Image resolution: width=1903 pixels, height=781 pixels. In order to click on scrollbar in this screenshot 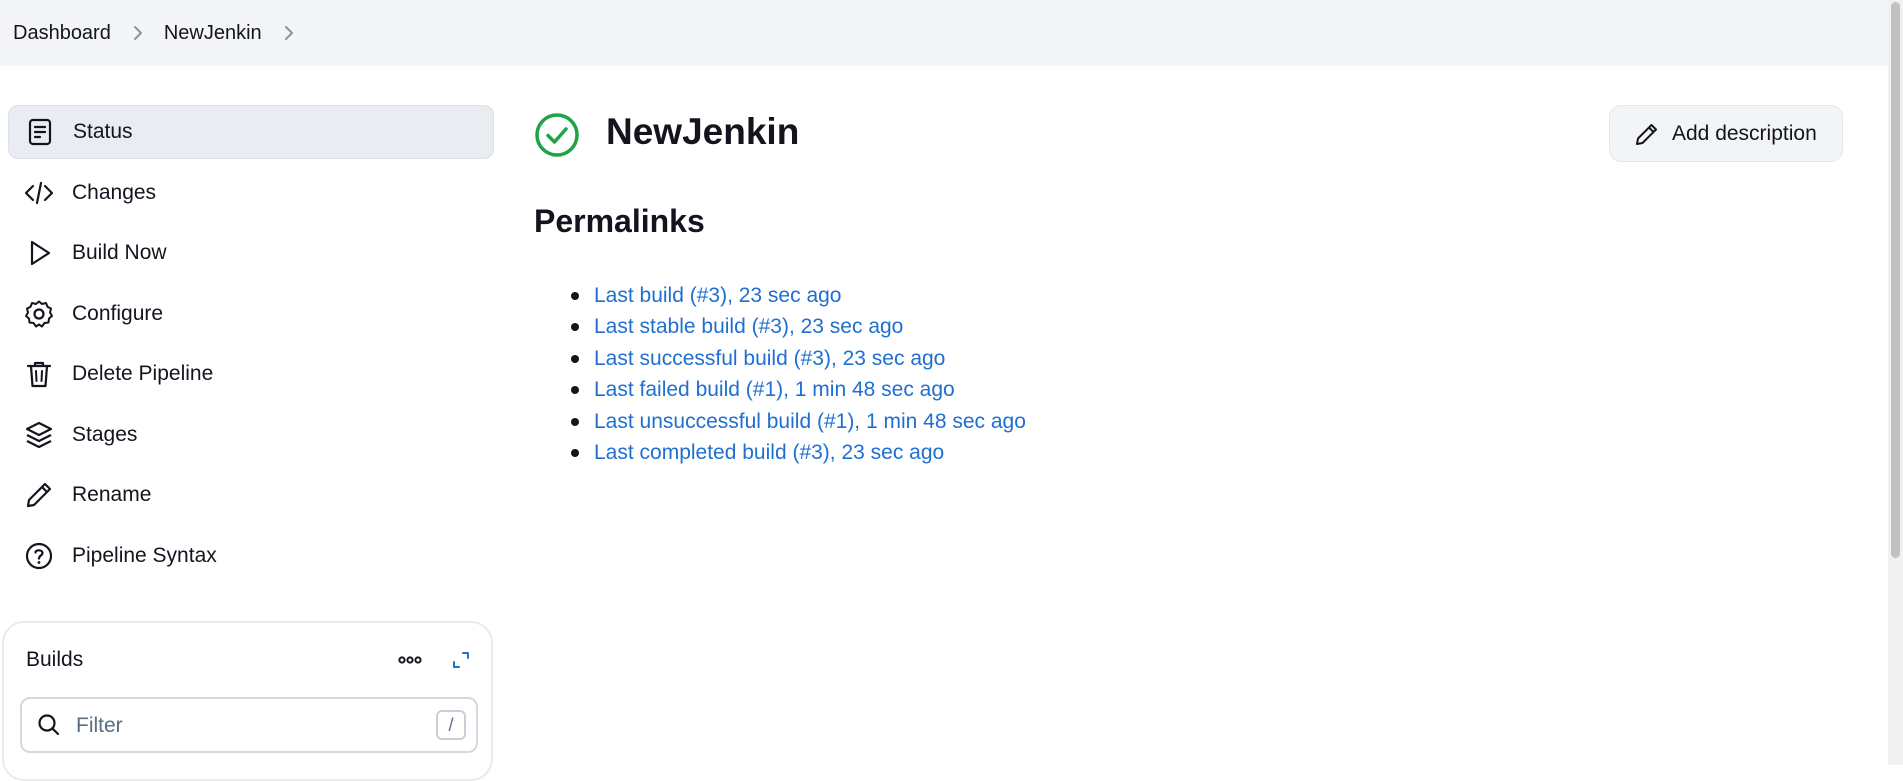, I will do `click(1895, 382)`.